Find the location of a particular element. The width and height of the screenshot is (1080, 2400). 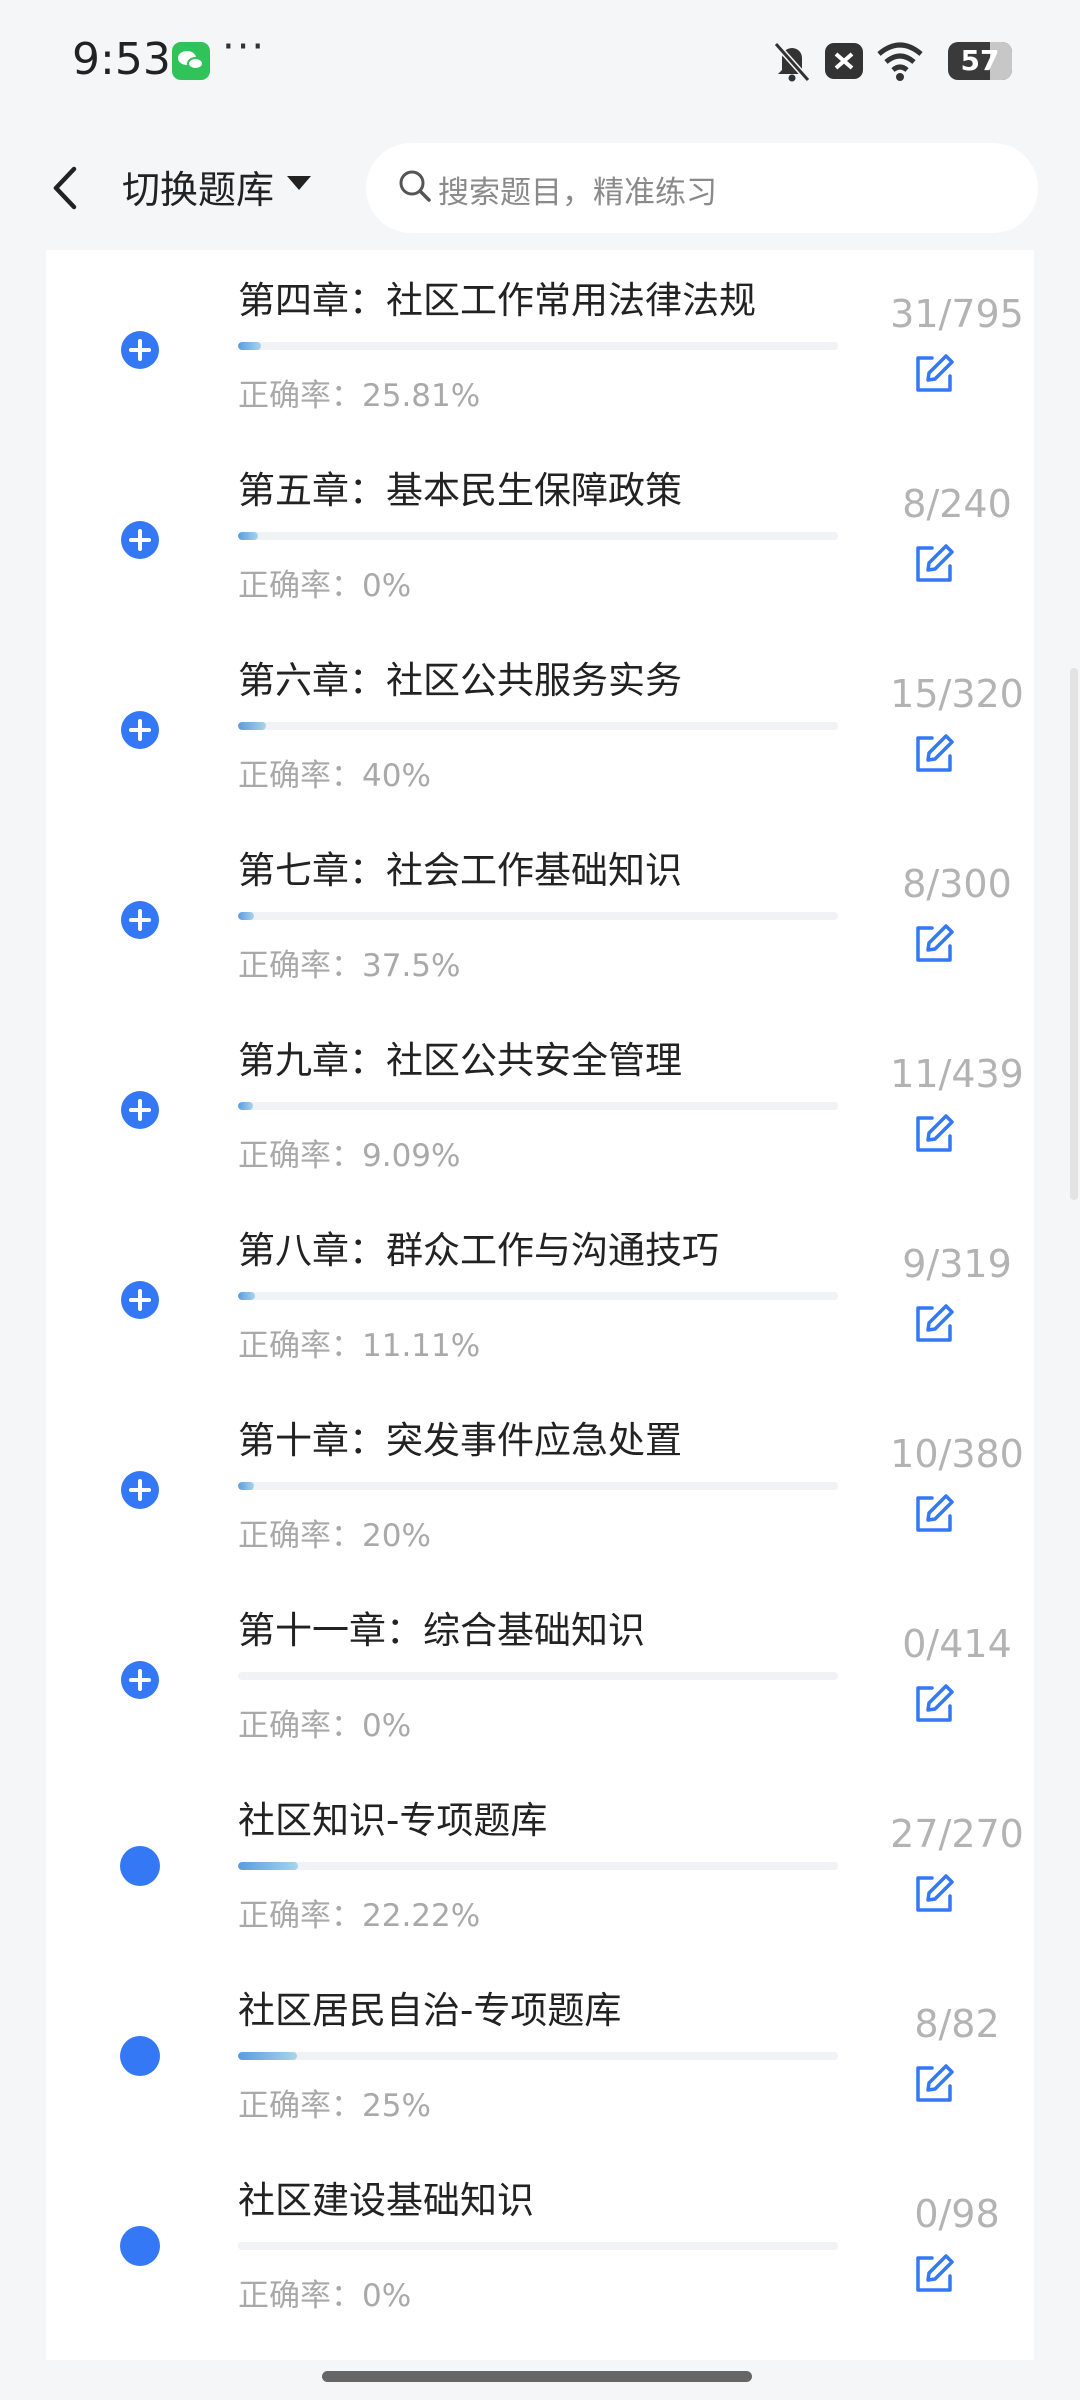

battery-level: 57 is located at coordinates (980, 60).